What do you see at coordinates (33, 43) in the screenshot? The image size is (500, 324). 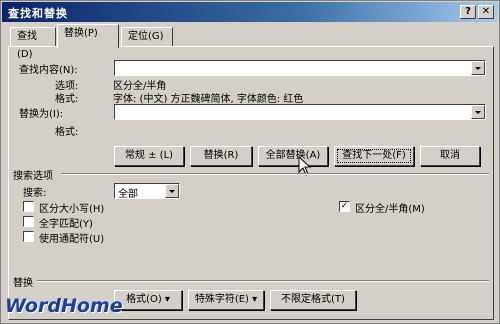 I see `tab-find: 查找(D)` at bounding box center [33, 43].